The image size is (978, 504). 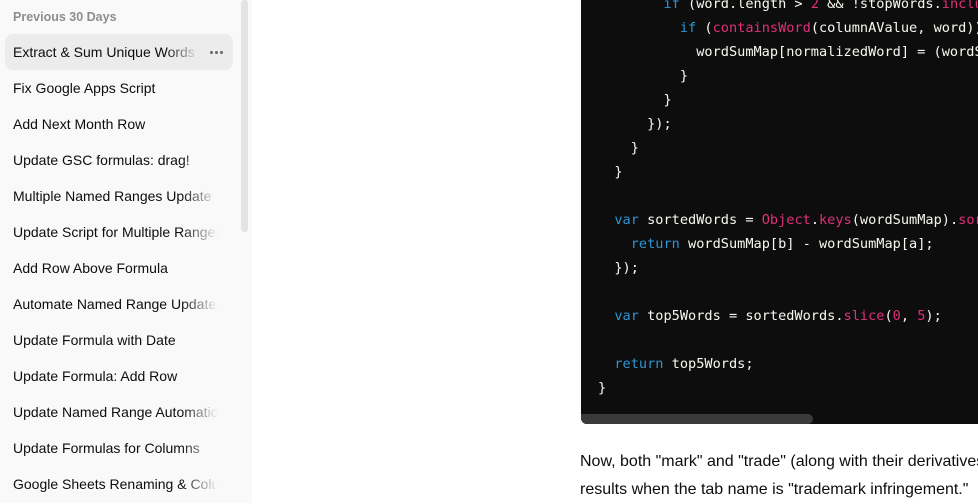 I want to click on chat-history-item: Automate Named Range Updates, so click(x=119, y=304).